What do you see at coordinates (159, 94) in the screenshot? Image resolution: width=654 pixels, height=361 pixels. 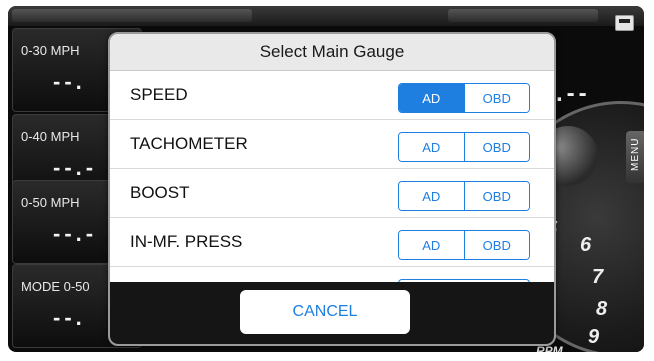 I see `row-label: SPEED` at bounding box center [159, 94].